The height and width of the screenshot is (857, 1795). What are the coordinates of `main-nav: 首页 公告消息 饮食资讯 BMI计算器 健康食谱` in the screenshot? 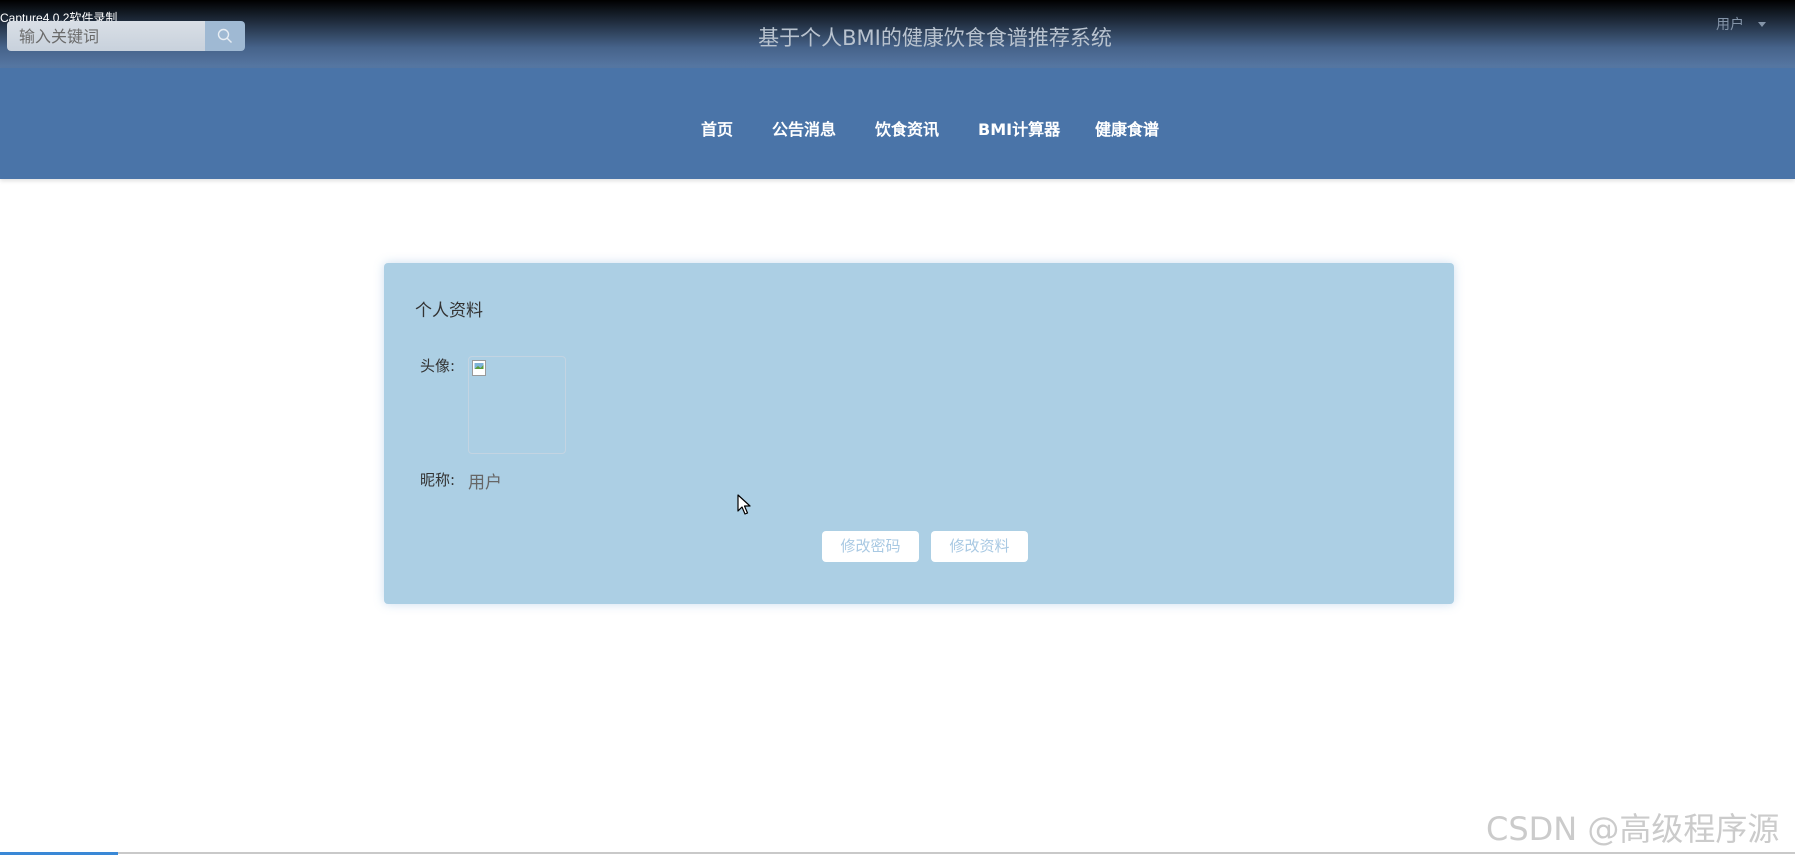 It's located at (897, 123).